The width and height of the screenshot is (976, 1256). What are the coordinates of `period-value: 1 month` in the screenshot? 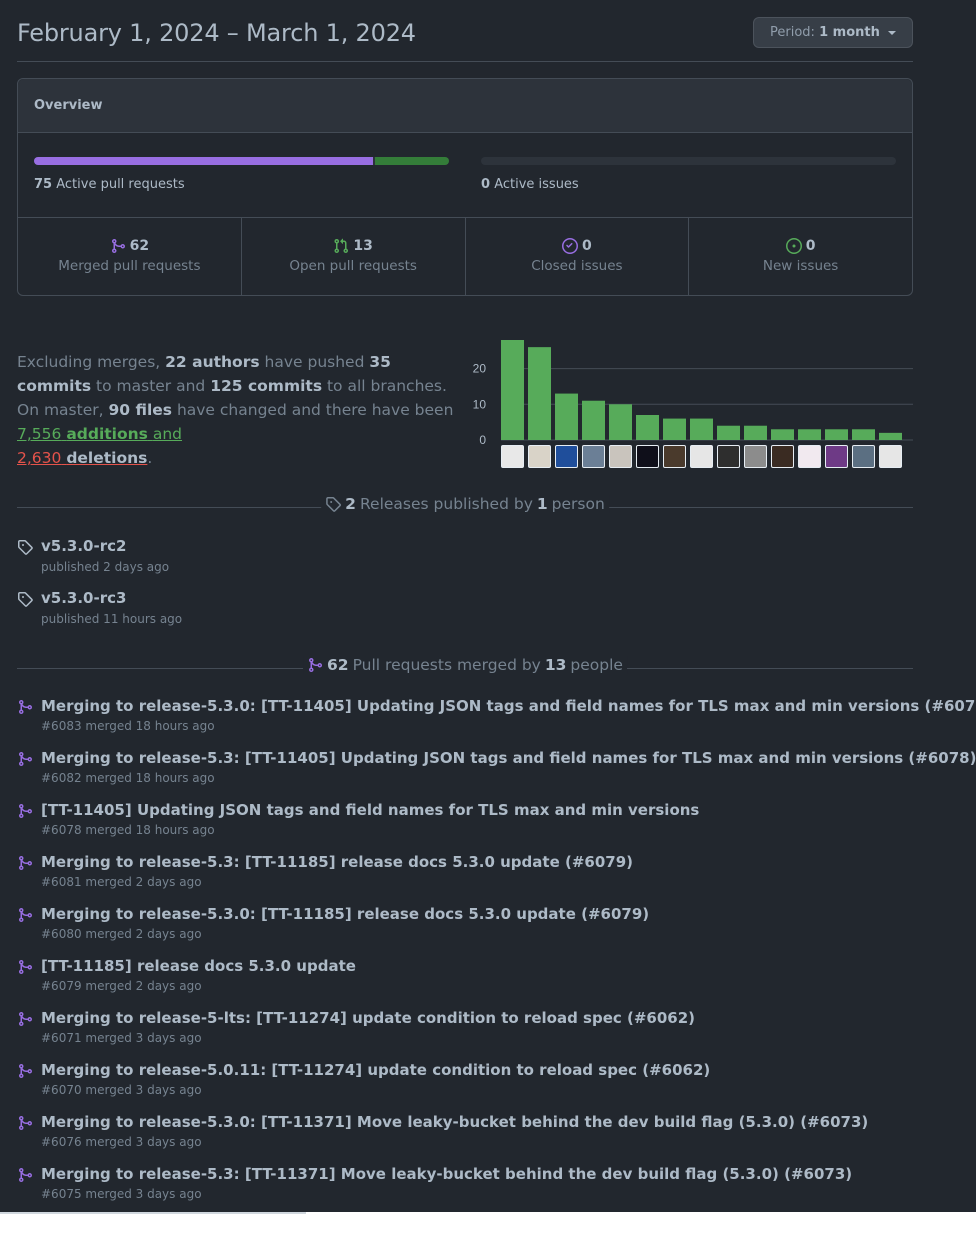 It's located at (849, 32).